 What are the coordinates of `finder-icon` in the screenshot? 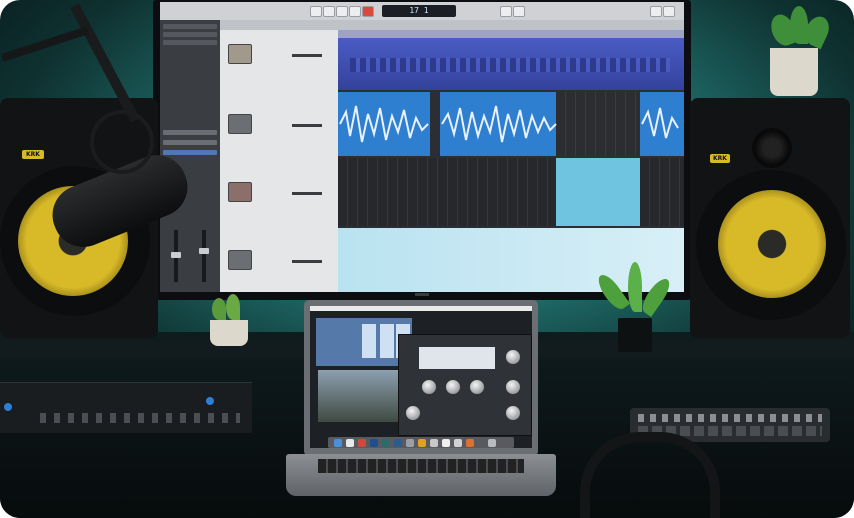 It's located at (338, 443).